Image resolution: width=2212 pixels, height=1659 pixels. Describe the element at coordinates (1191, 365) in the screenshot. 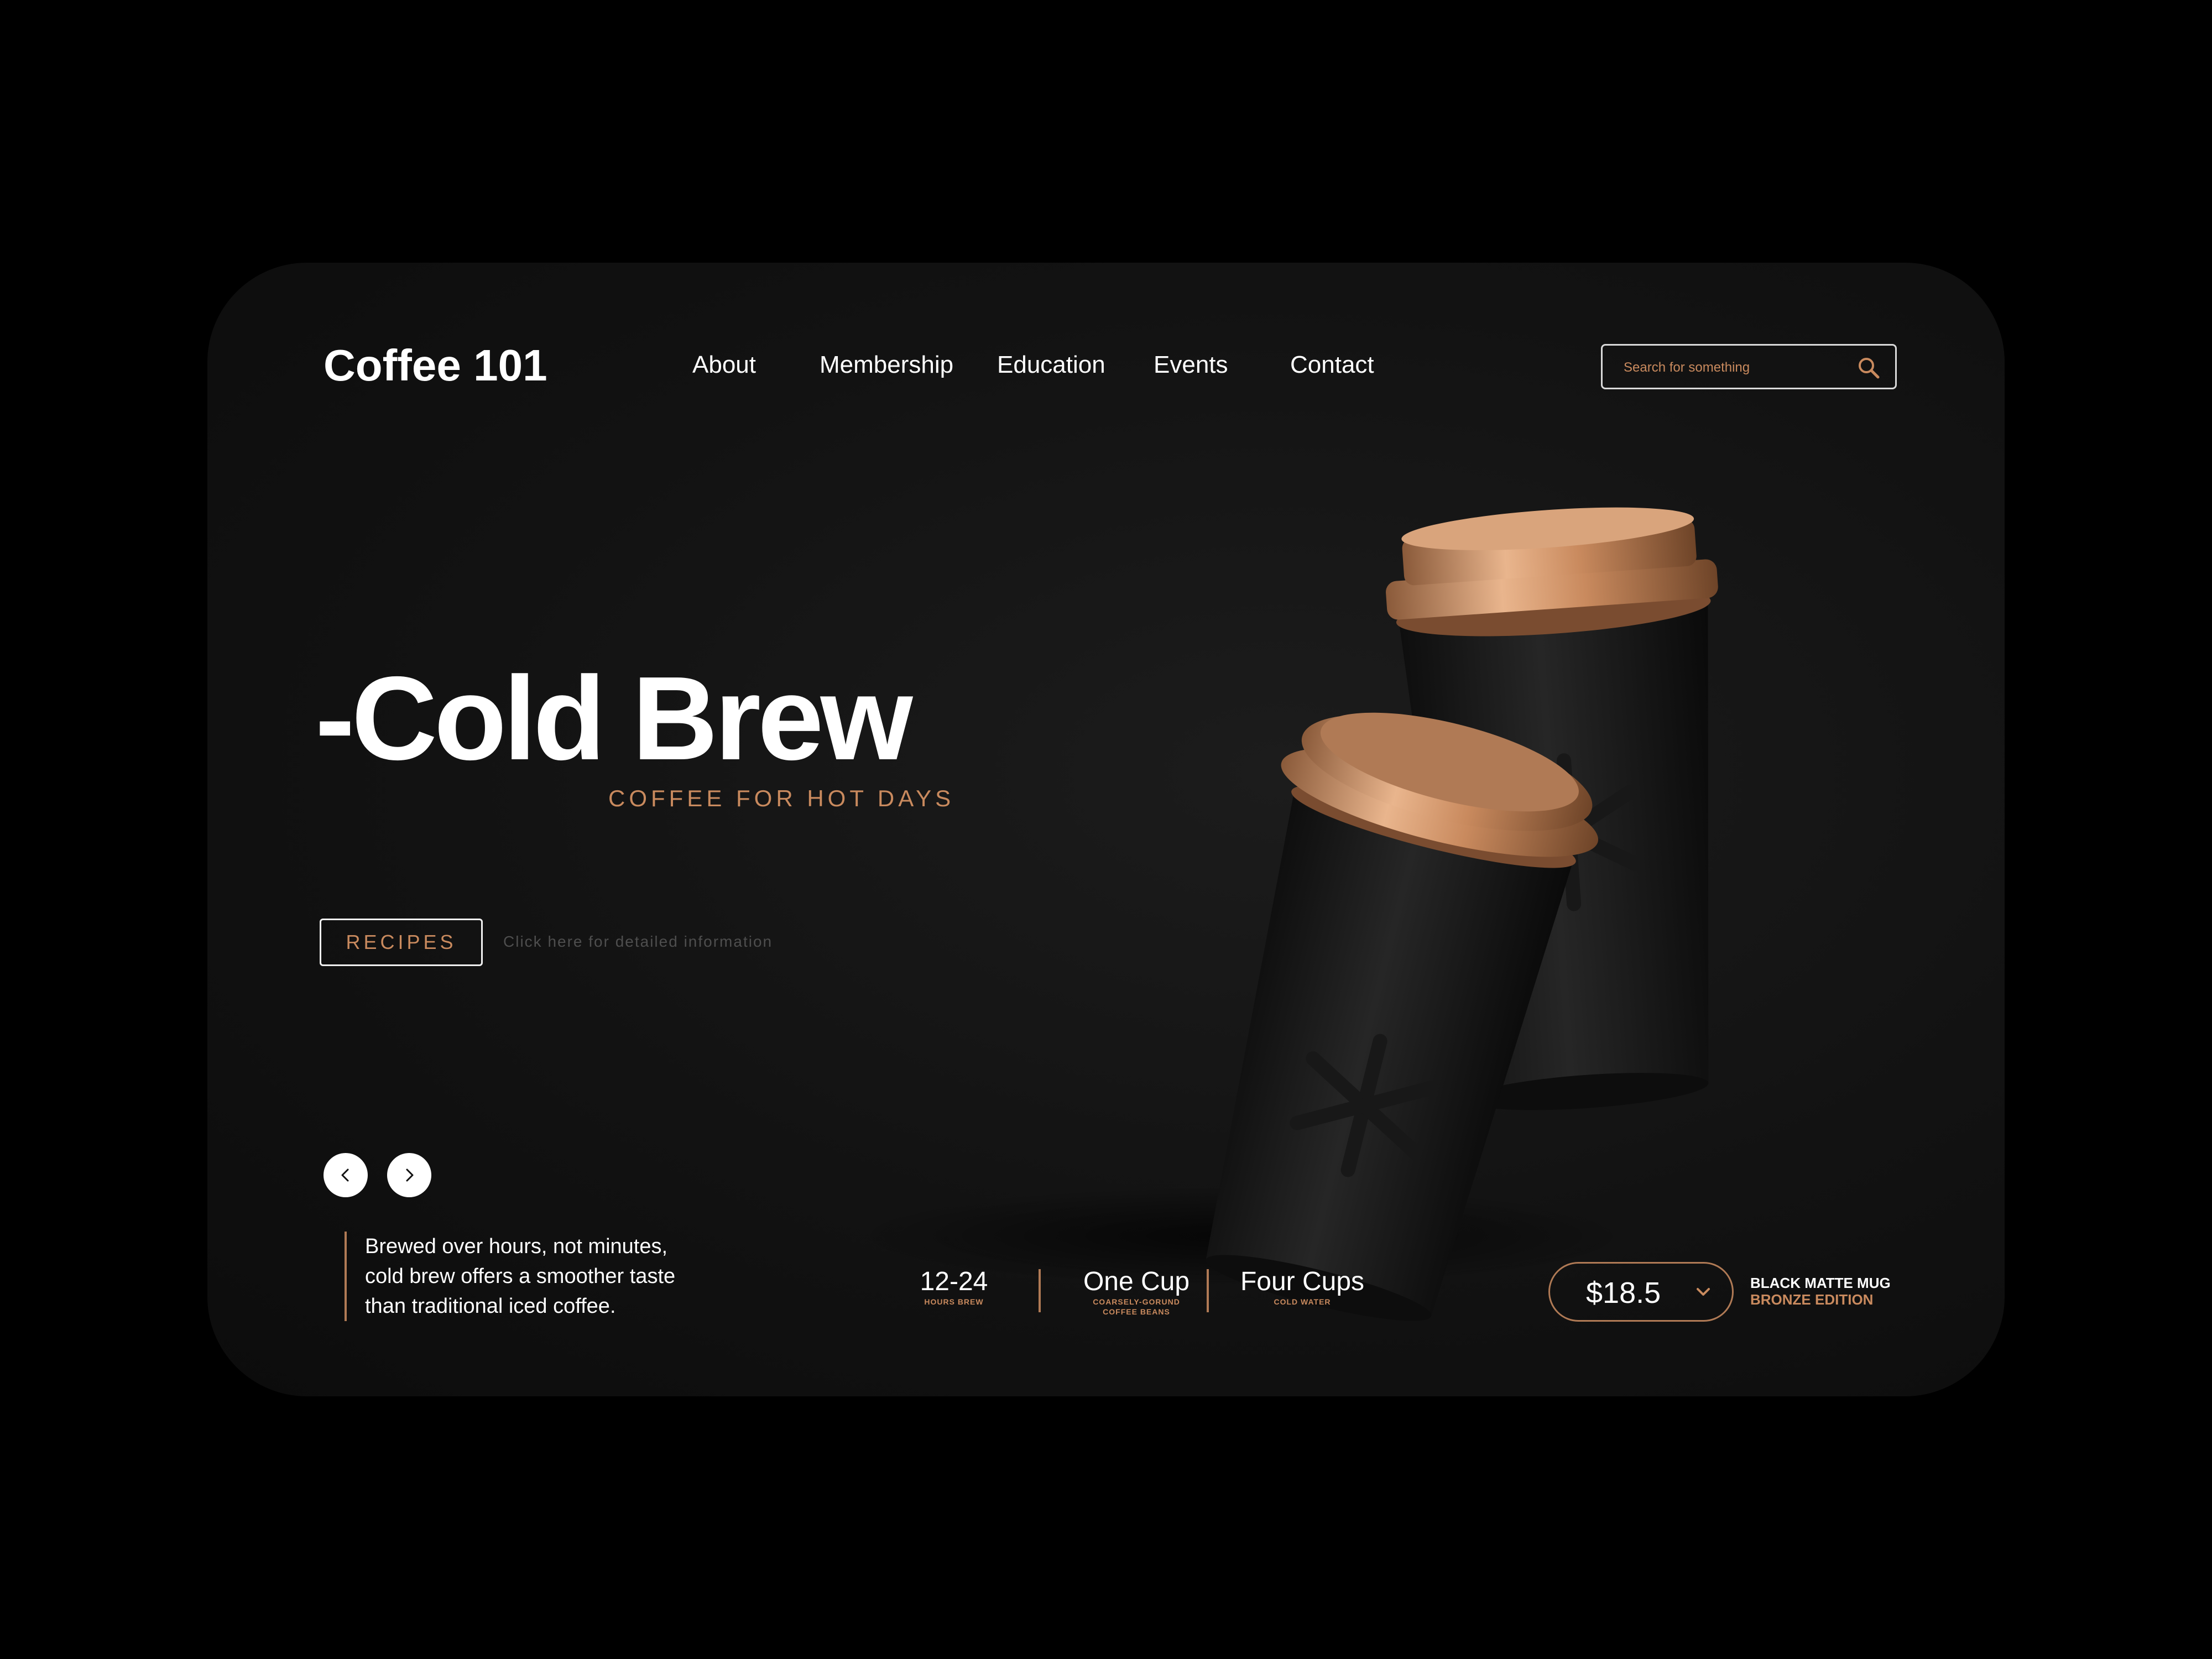

I see `nav-item-events: Events` at that location.